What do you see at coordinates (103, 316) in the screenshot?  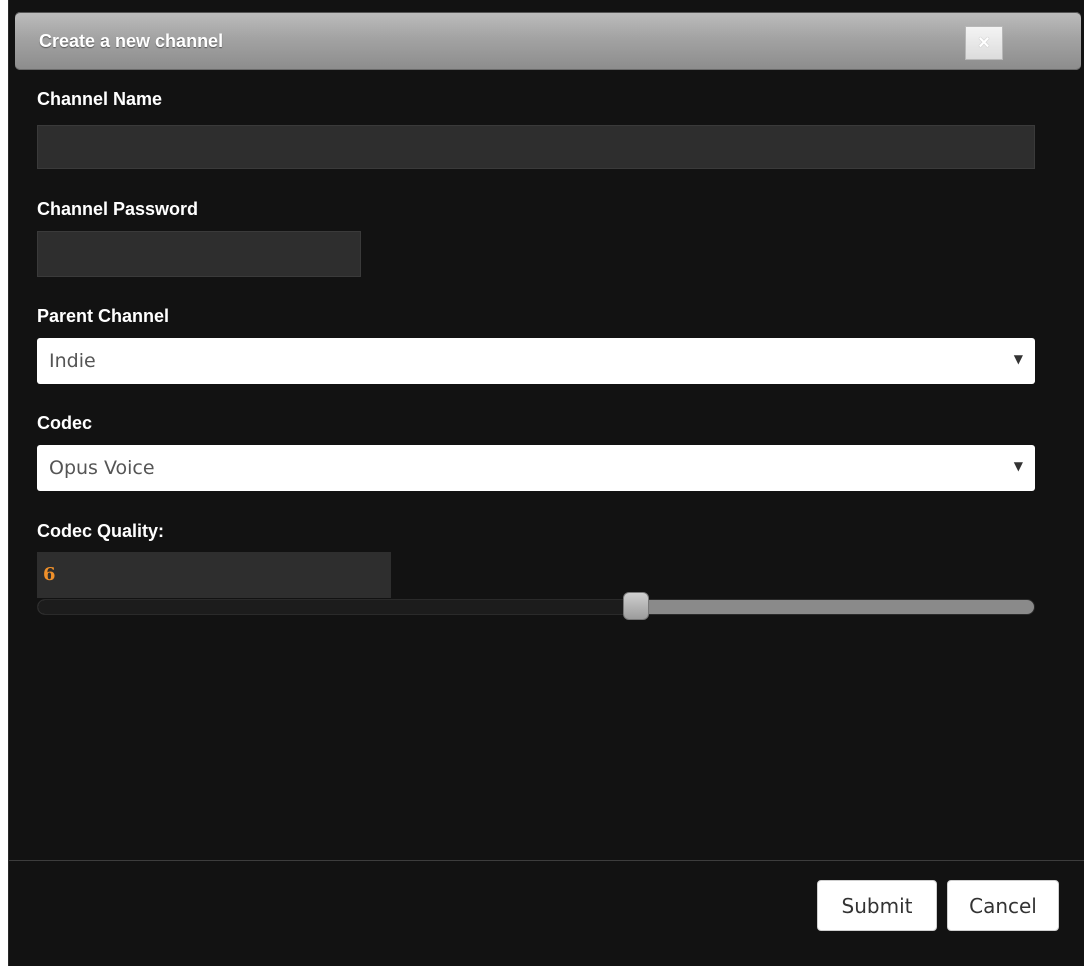 I see `parent-channel-label: Parent Channel` at bounding box center [103, 316].